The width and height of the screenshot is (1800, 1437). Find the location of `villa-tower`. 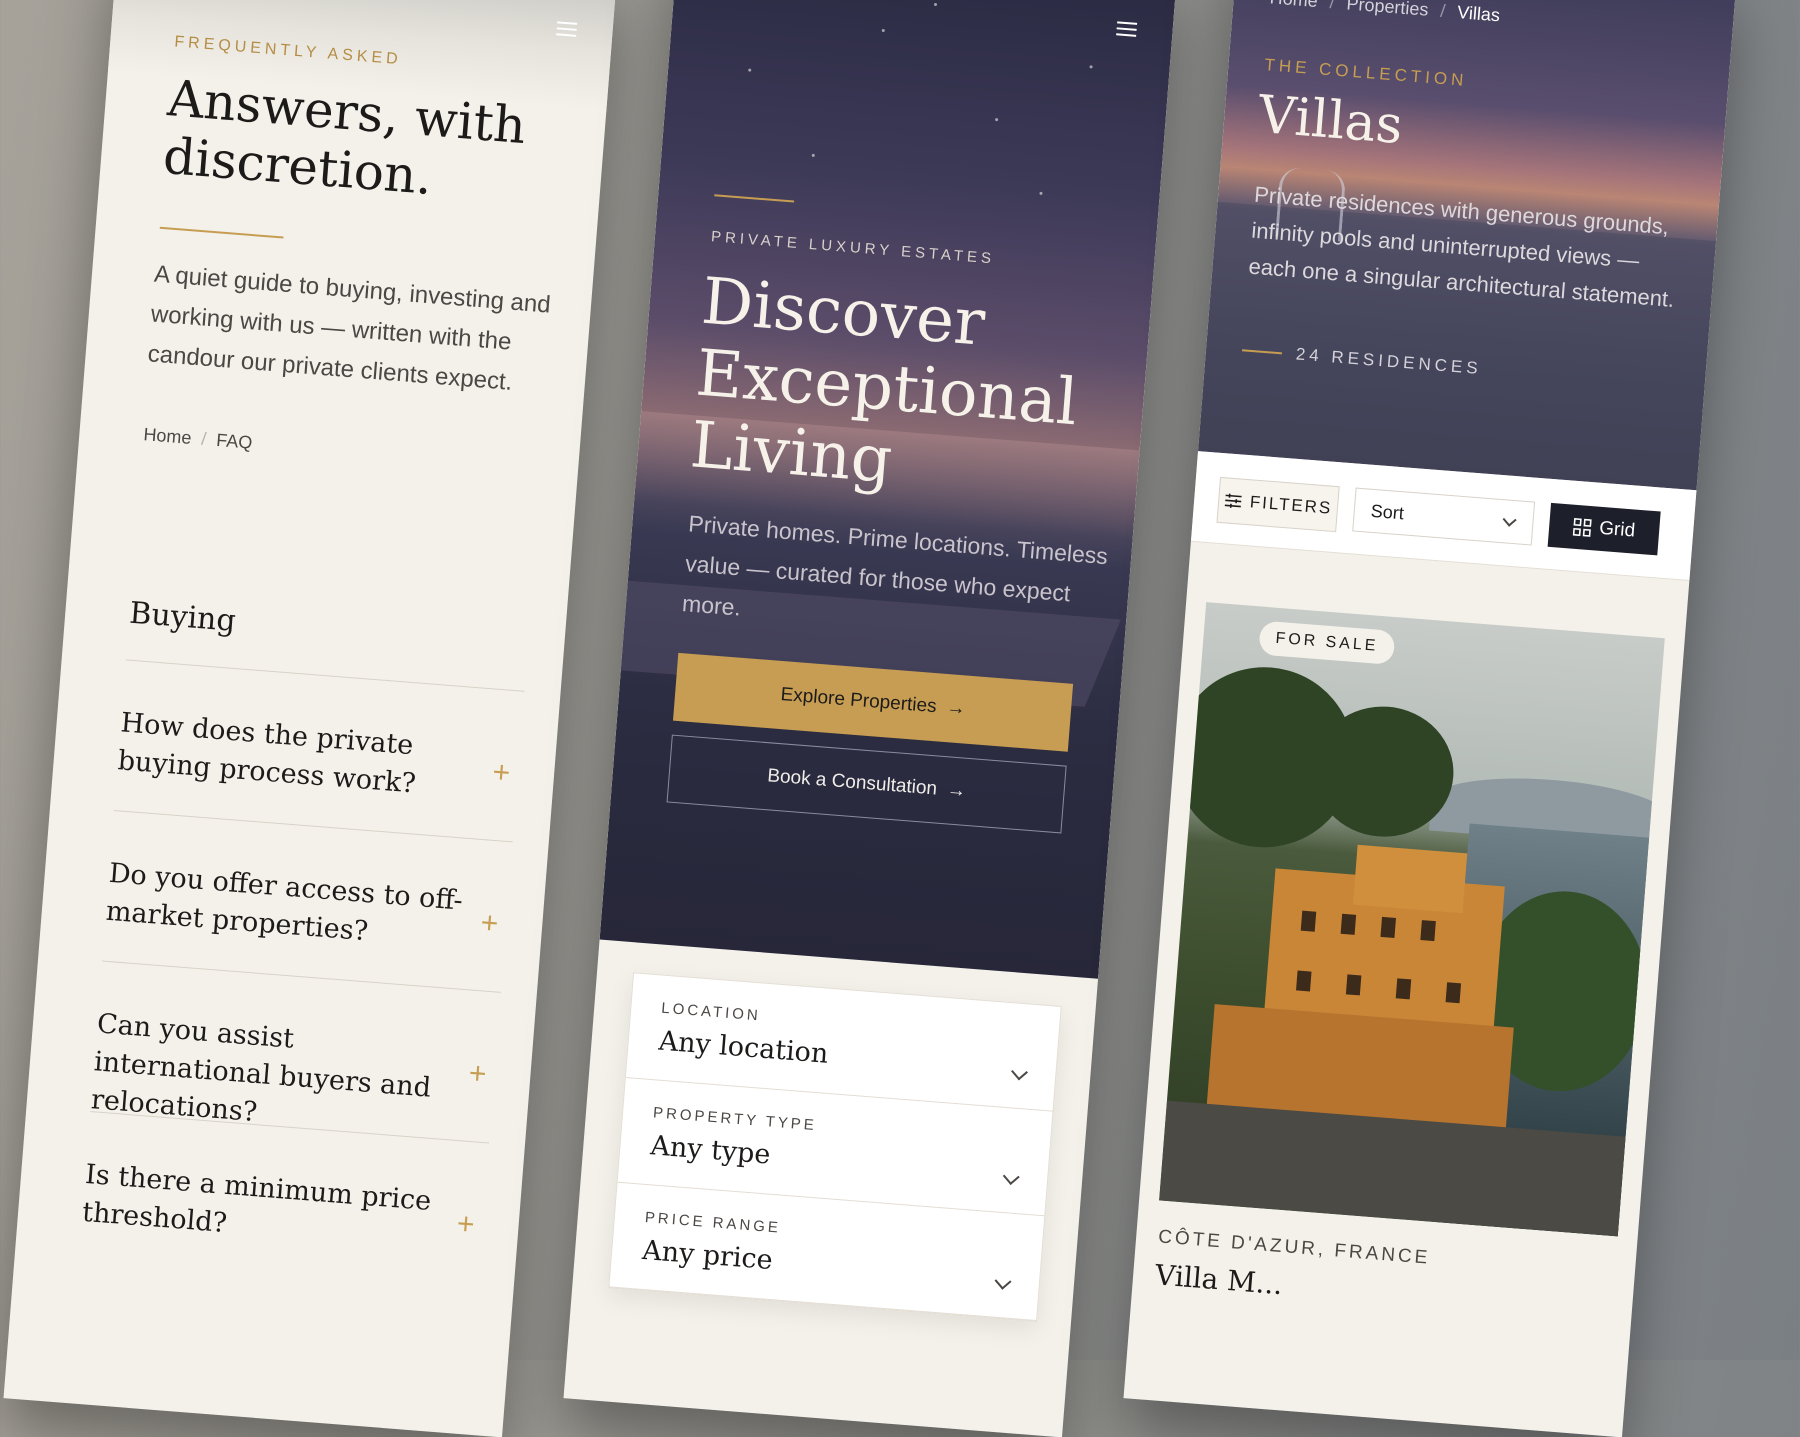

villa-tower is located at coordinates (1410, 879).